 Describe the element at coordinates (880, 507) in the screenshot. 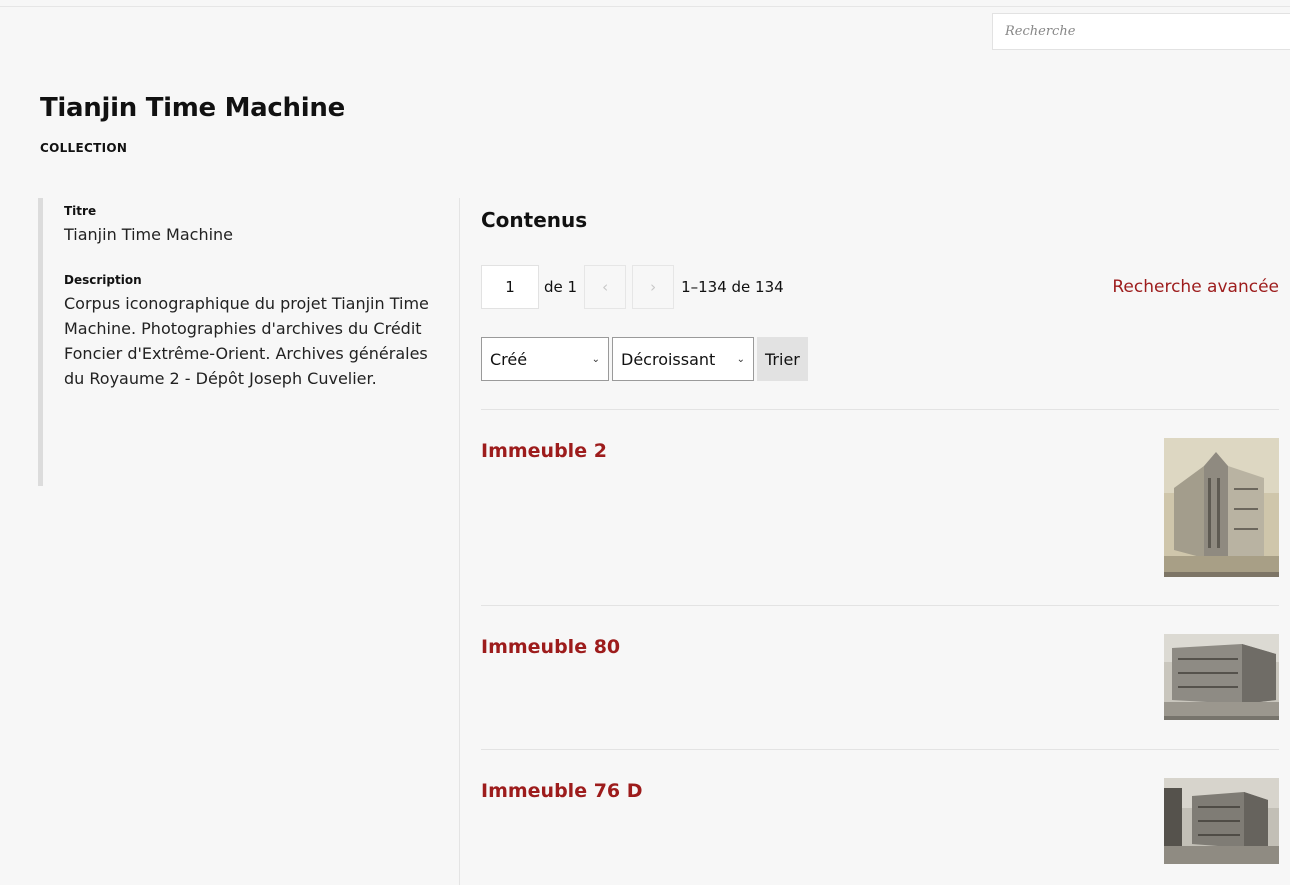

I see `list-item: Immeuble 2` at that location.